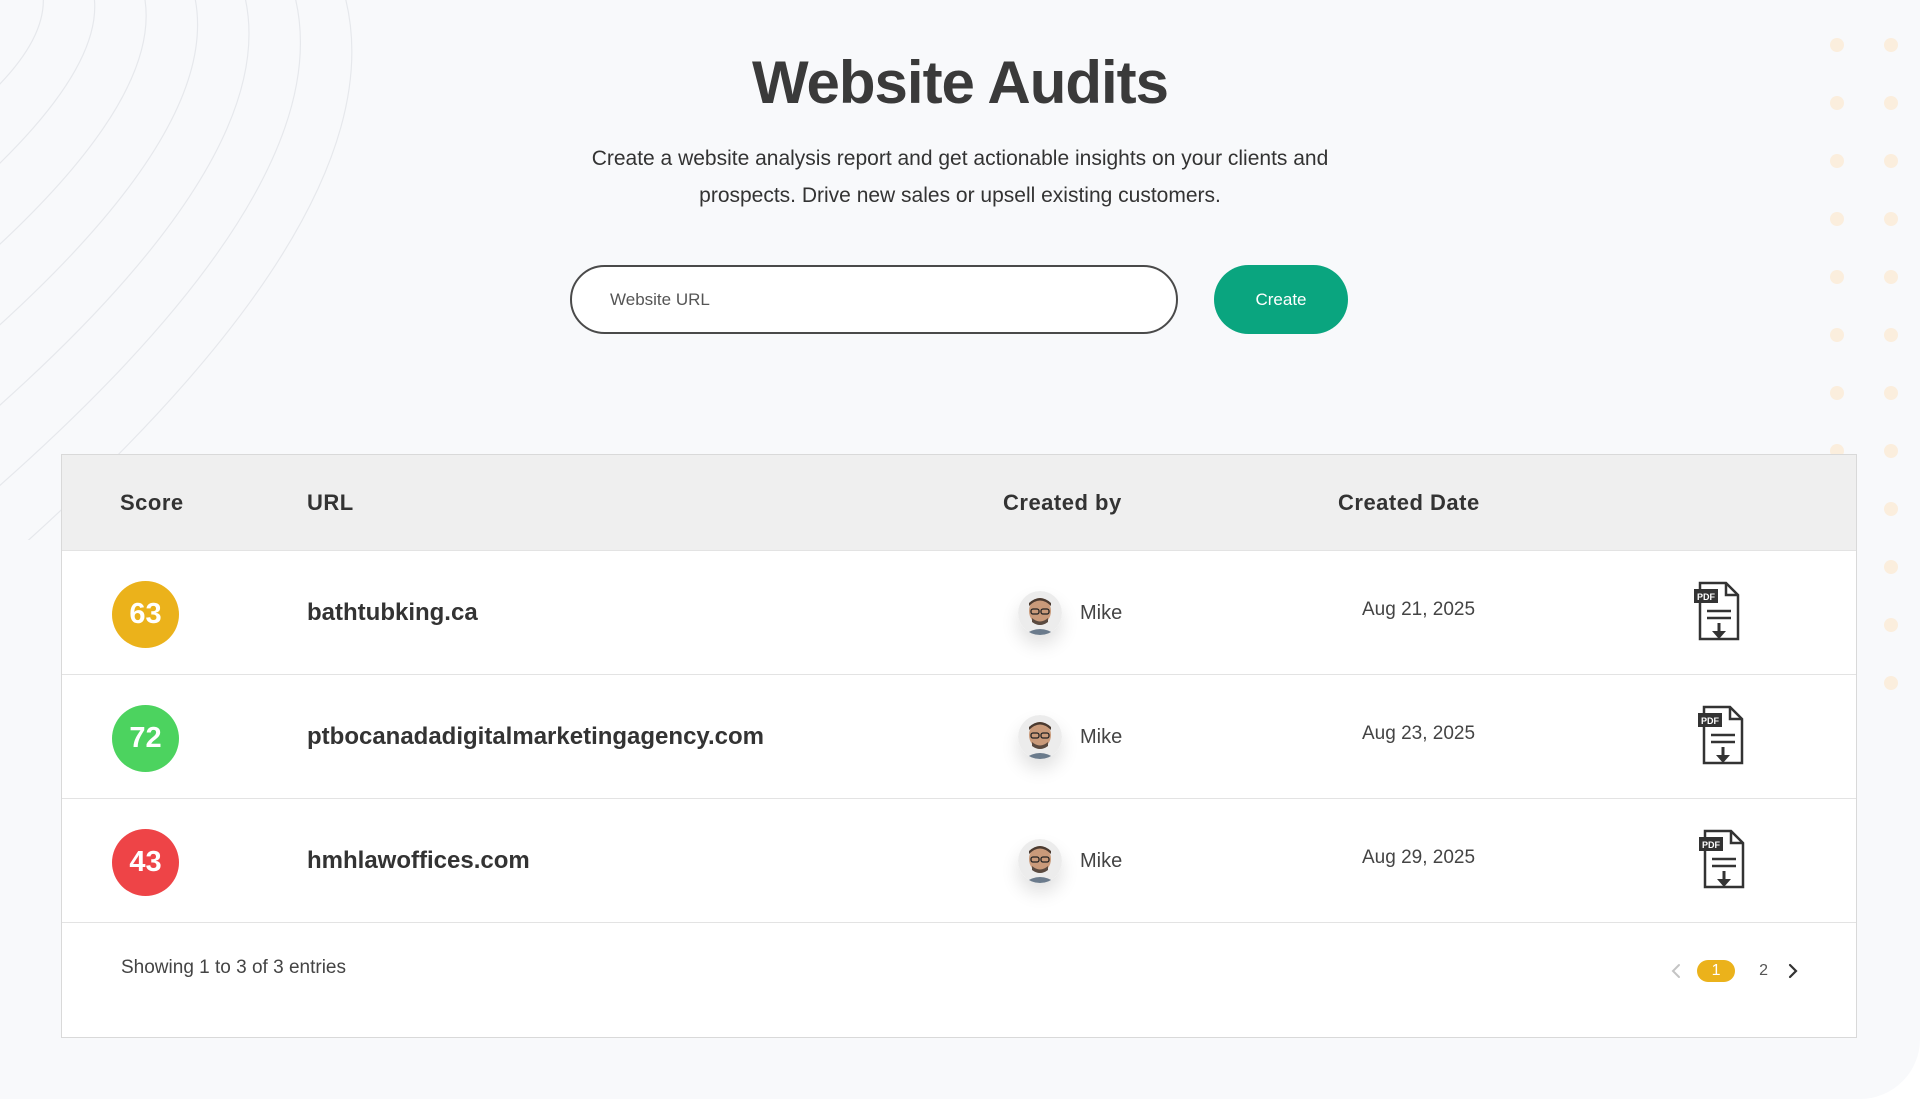 This screenshot has height=1099, width=1920. What do you see at coordinates (1062, 502) in the screenshot?
I see `column-header-created-by: Created by` at bounding box center [1062, 502].